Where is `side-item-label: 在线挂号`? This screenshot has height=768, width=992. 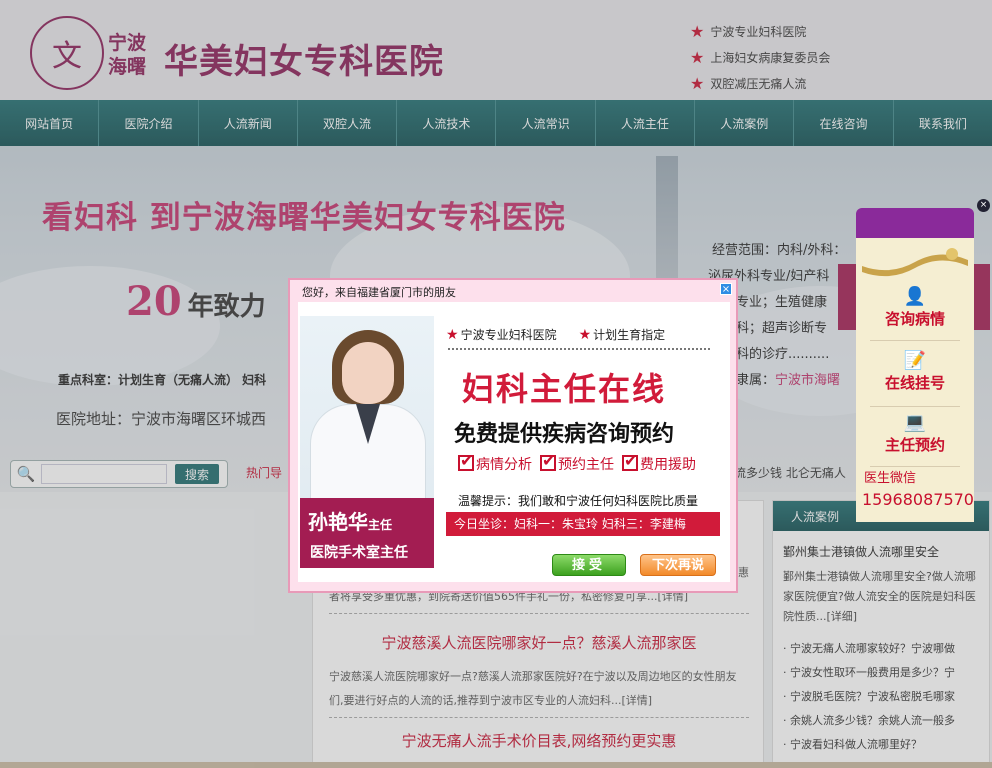 side-item-label: 在线挂号 is located at coordinates (914, 383).